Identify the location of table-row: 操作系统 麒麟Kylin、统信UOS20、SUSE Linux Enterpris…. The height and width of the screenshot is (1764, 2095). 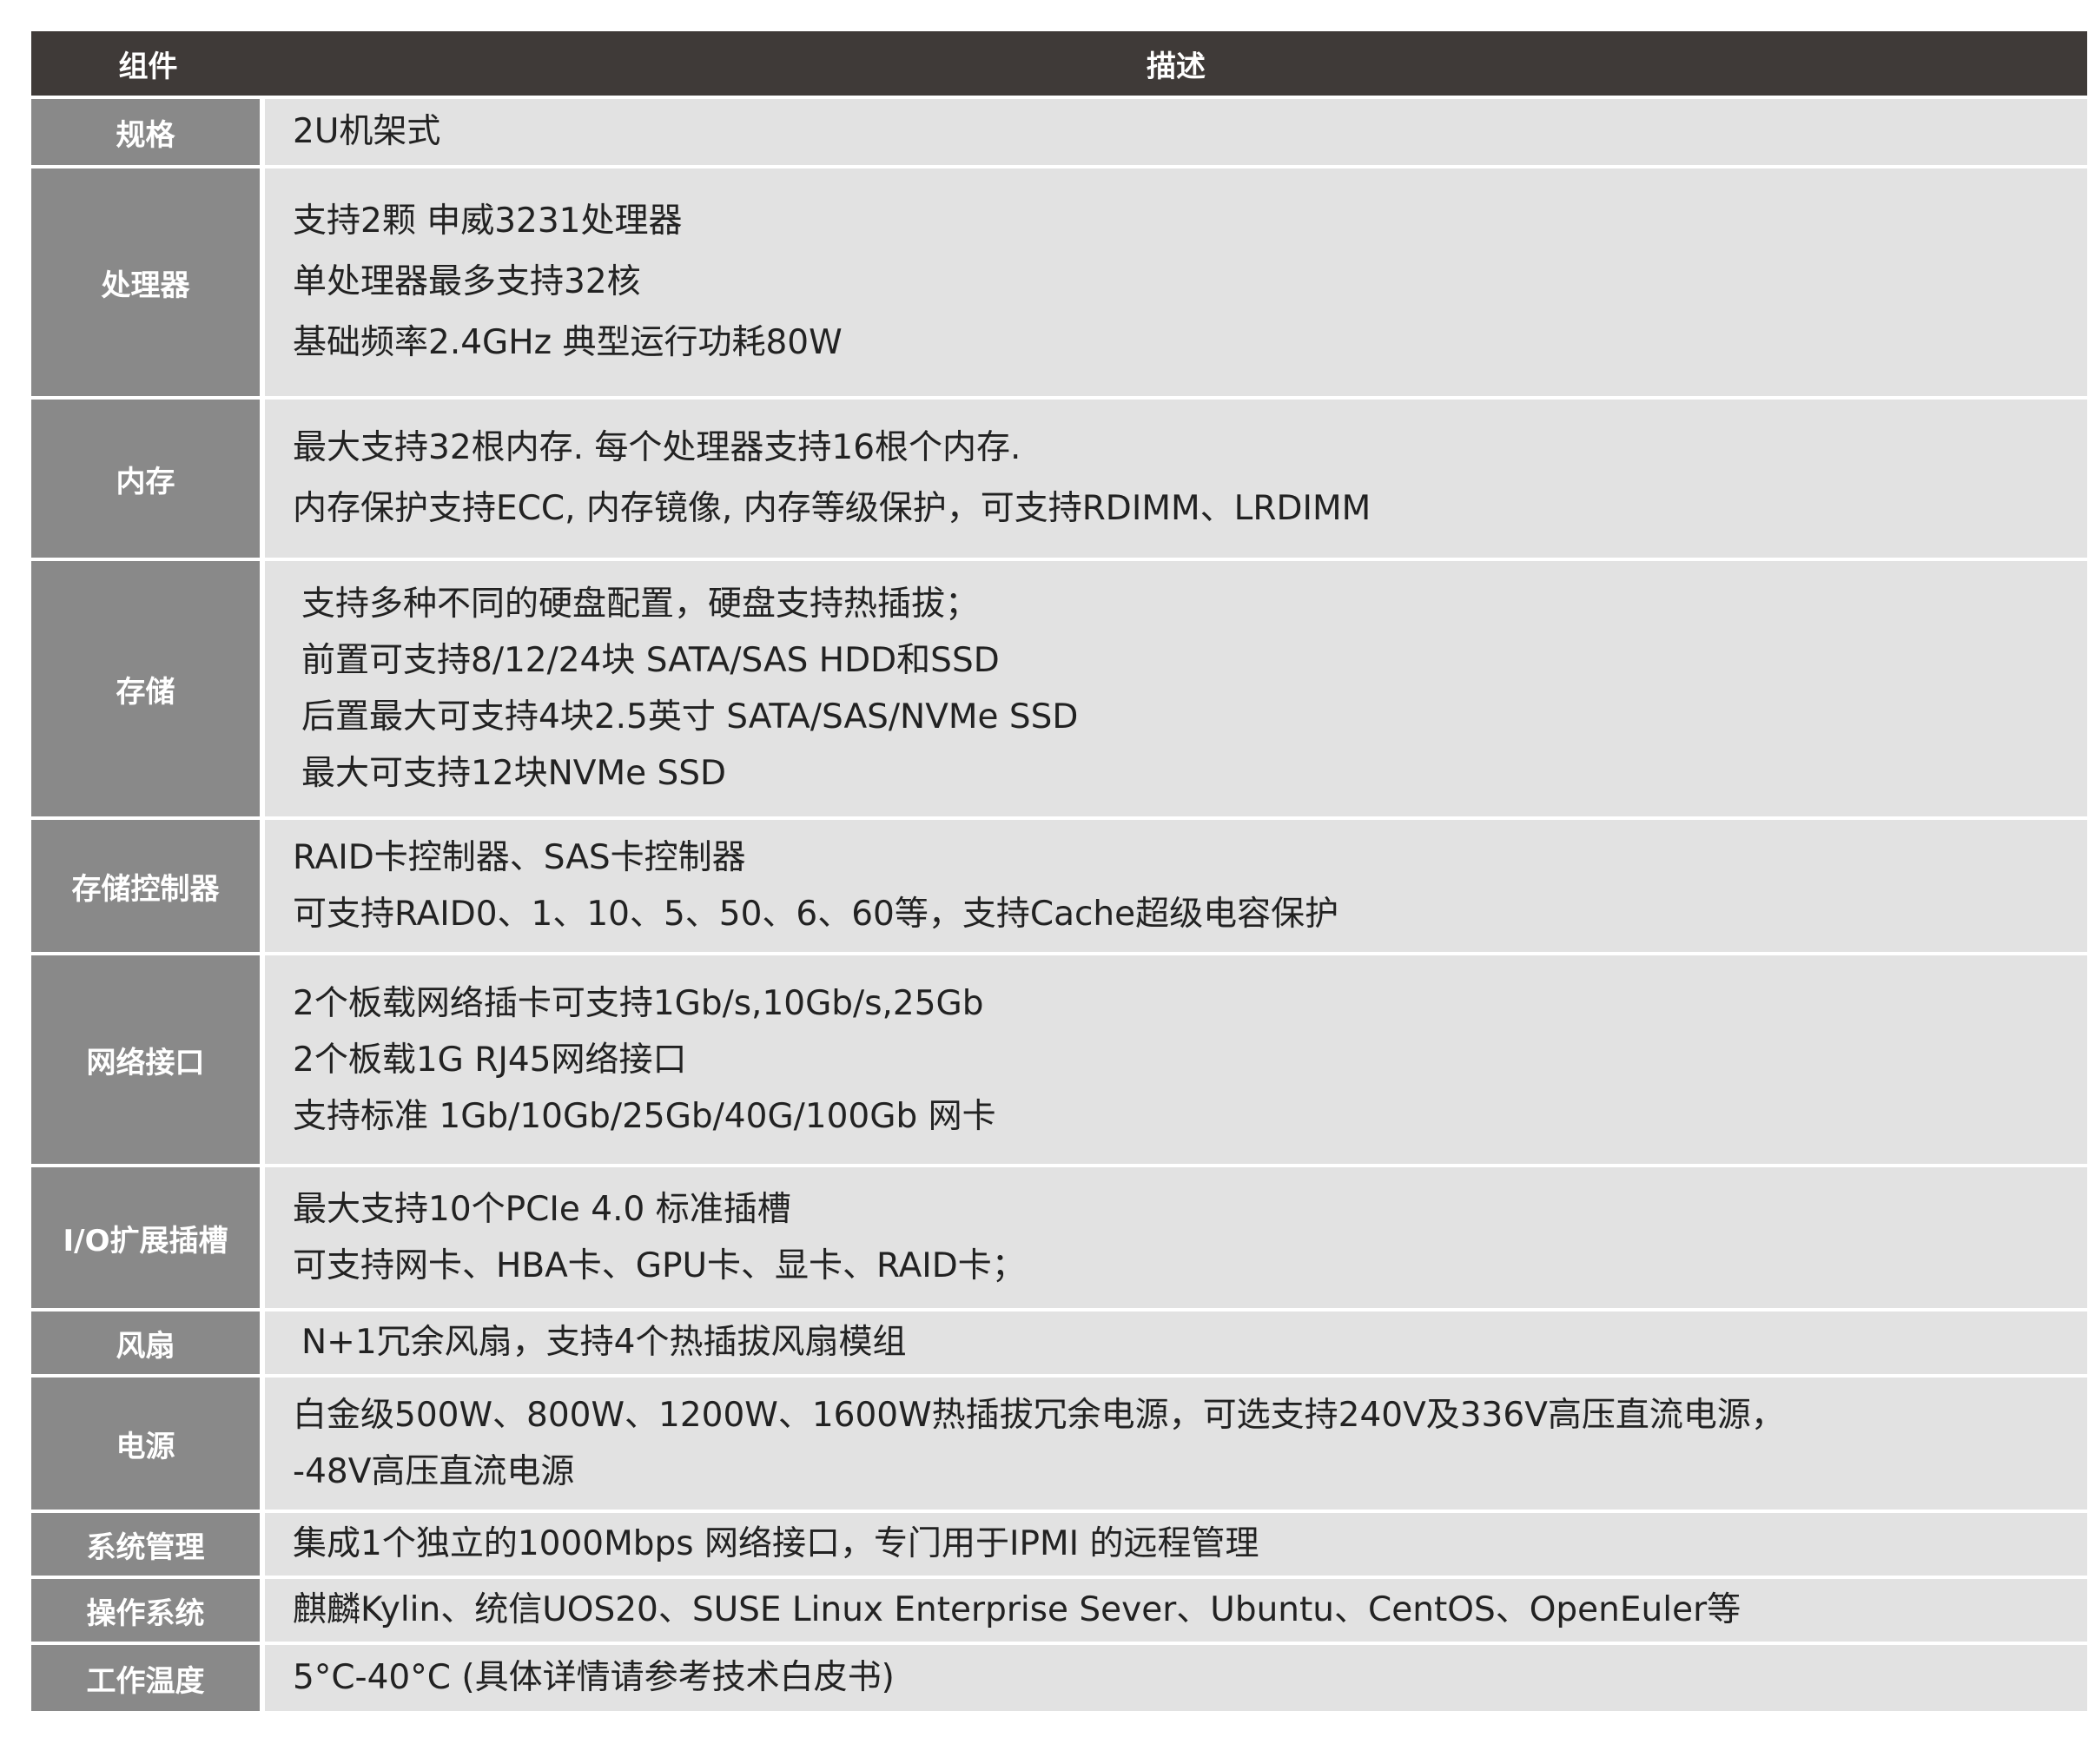
(1059, 1610).